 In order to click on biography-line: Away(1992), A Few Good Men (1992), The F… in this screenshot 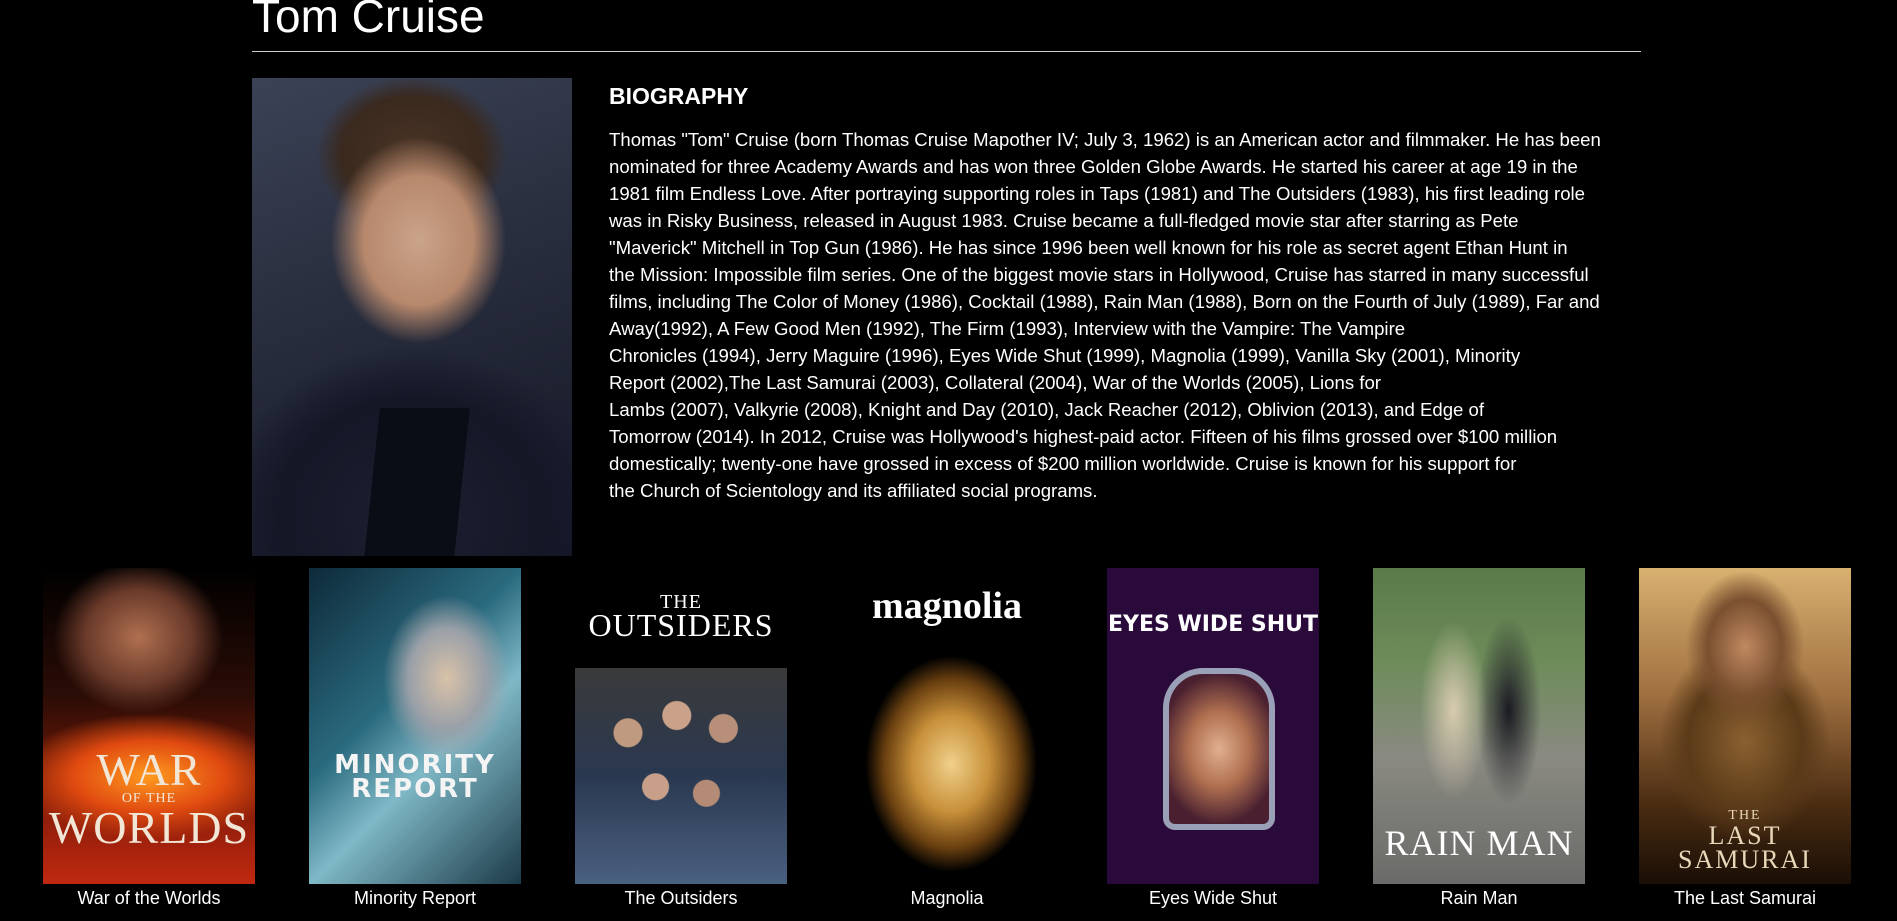, I will do `click(1007, 328)`.